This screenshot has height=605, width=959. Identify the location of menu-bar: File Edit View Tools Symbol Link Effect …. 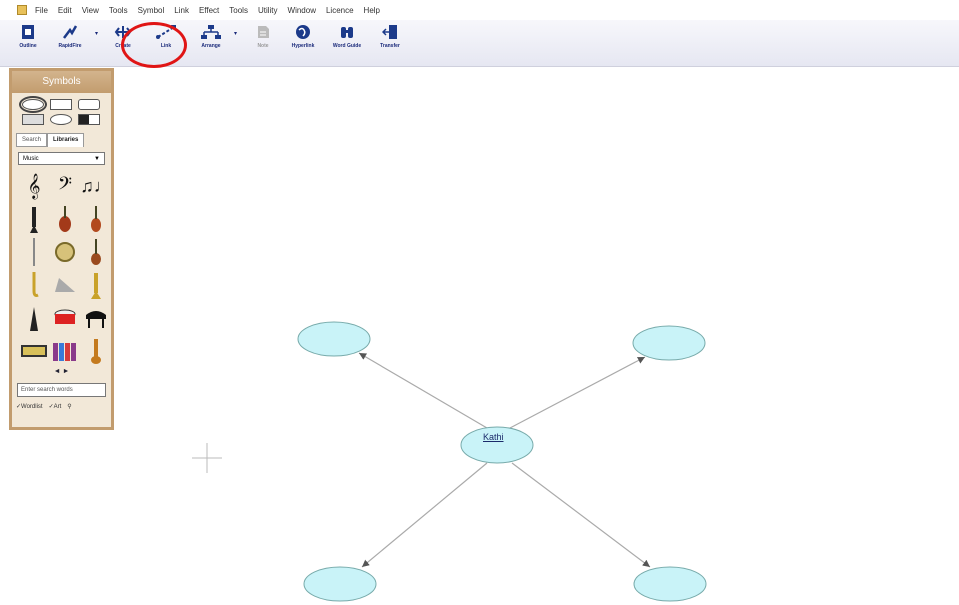
(479, 10).